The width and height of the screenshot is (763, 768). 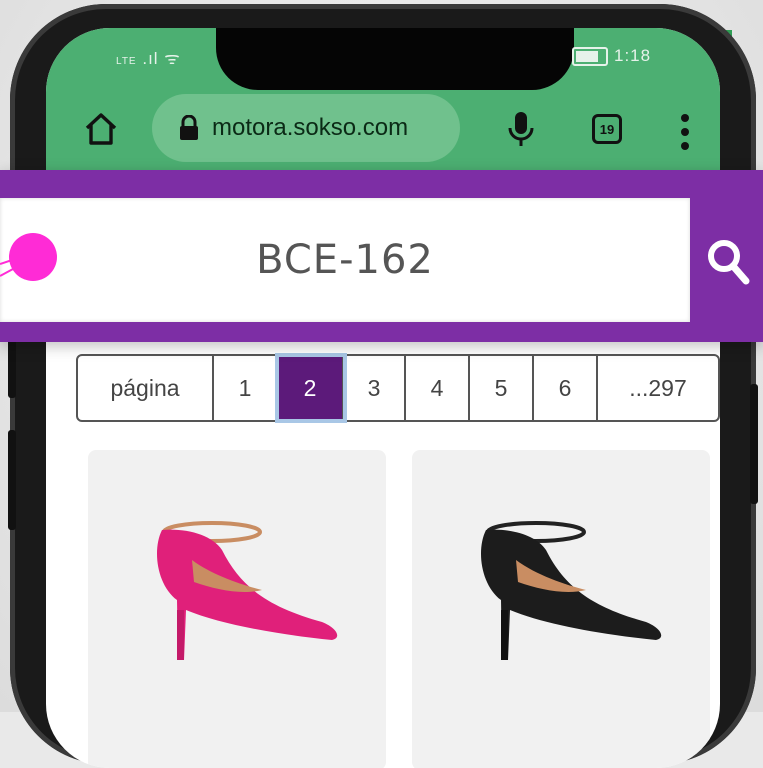 I want to click on status-battery-time: 1:18, so click(x=611, y=56).